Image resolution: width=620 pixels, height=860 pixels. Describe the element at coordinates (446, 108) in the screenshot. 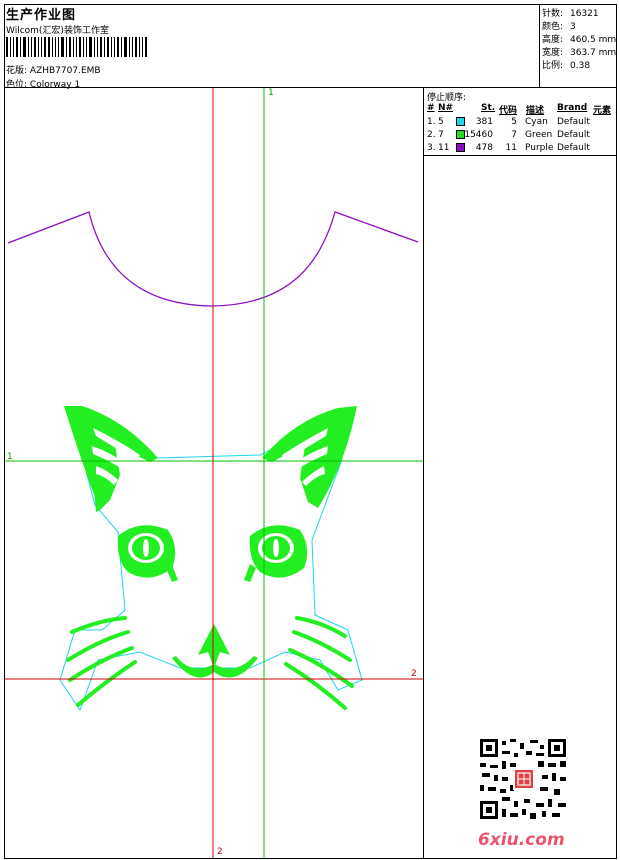

I see `col-header-needle: N#` at that location.